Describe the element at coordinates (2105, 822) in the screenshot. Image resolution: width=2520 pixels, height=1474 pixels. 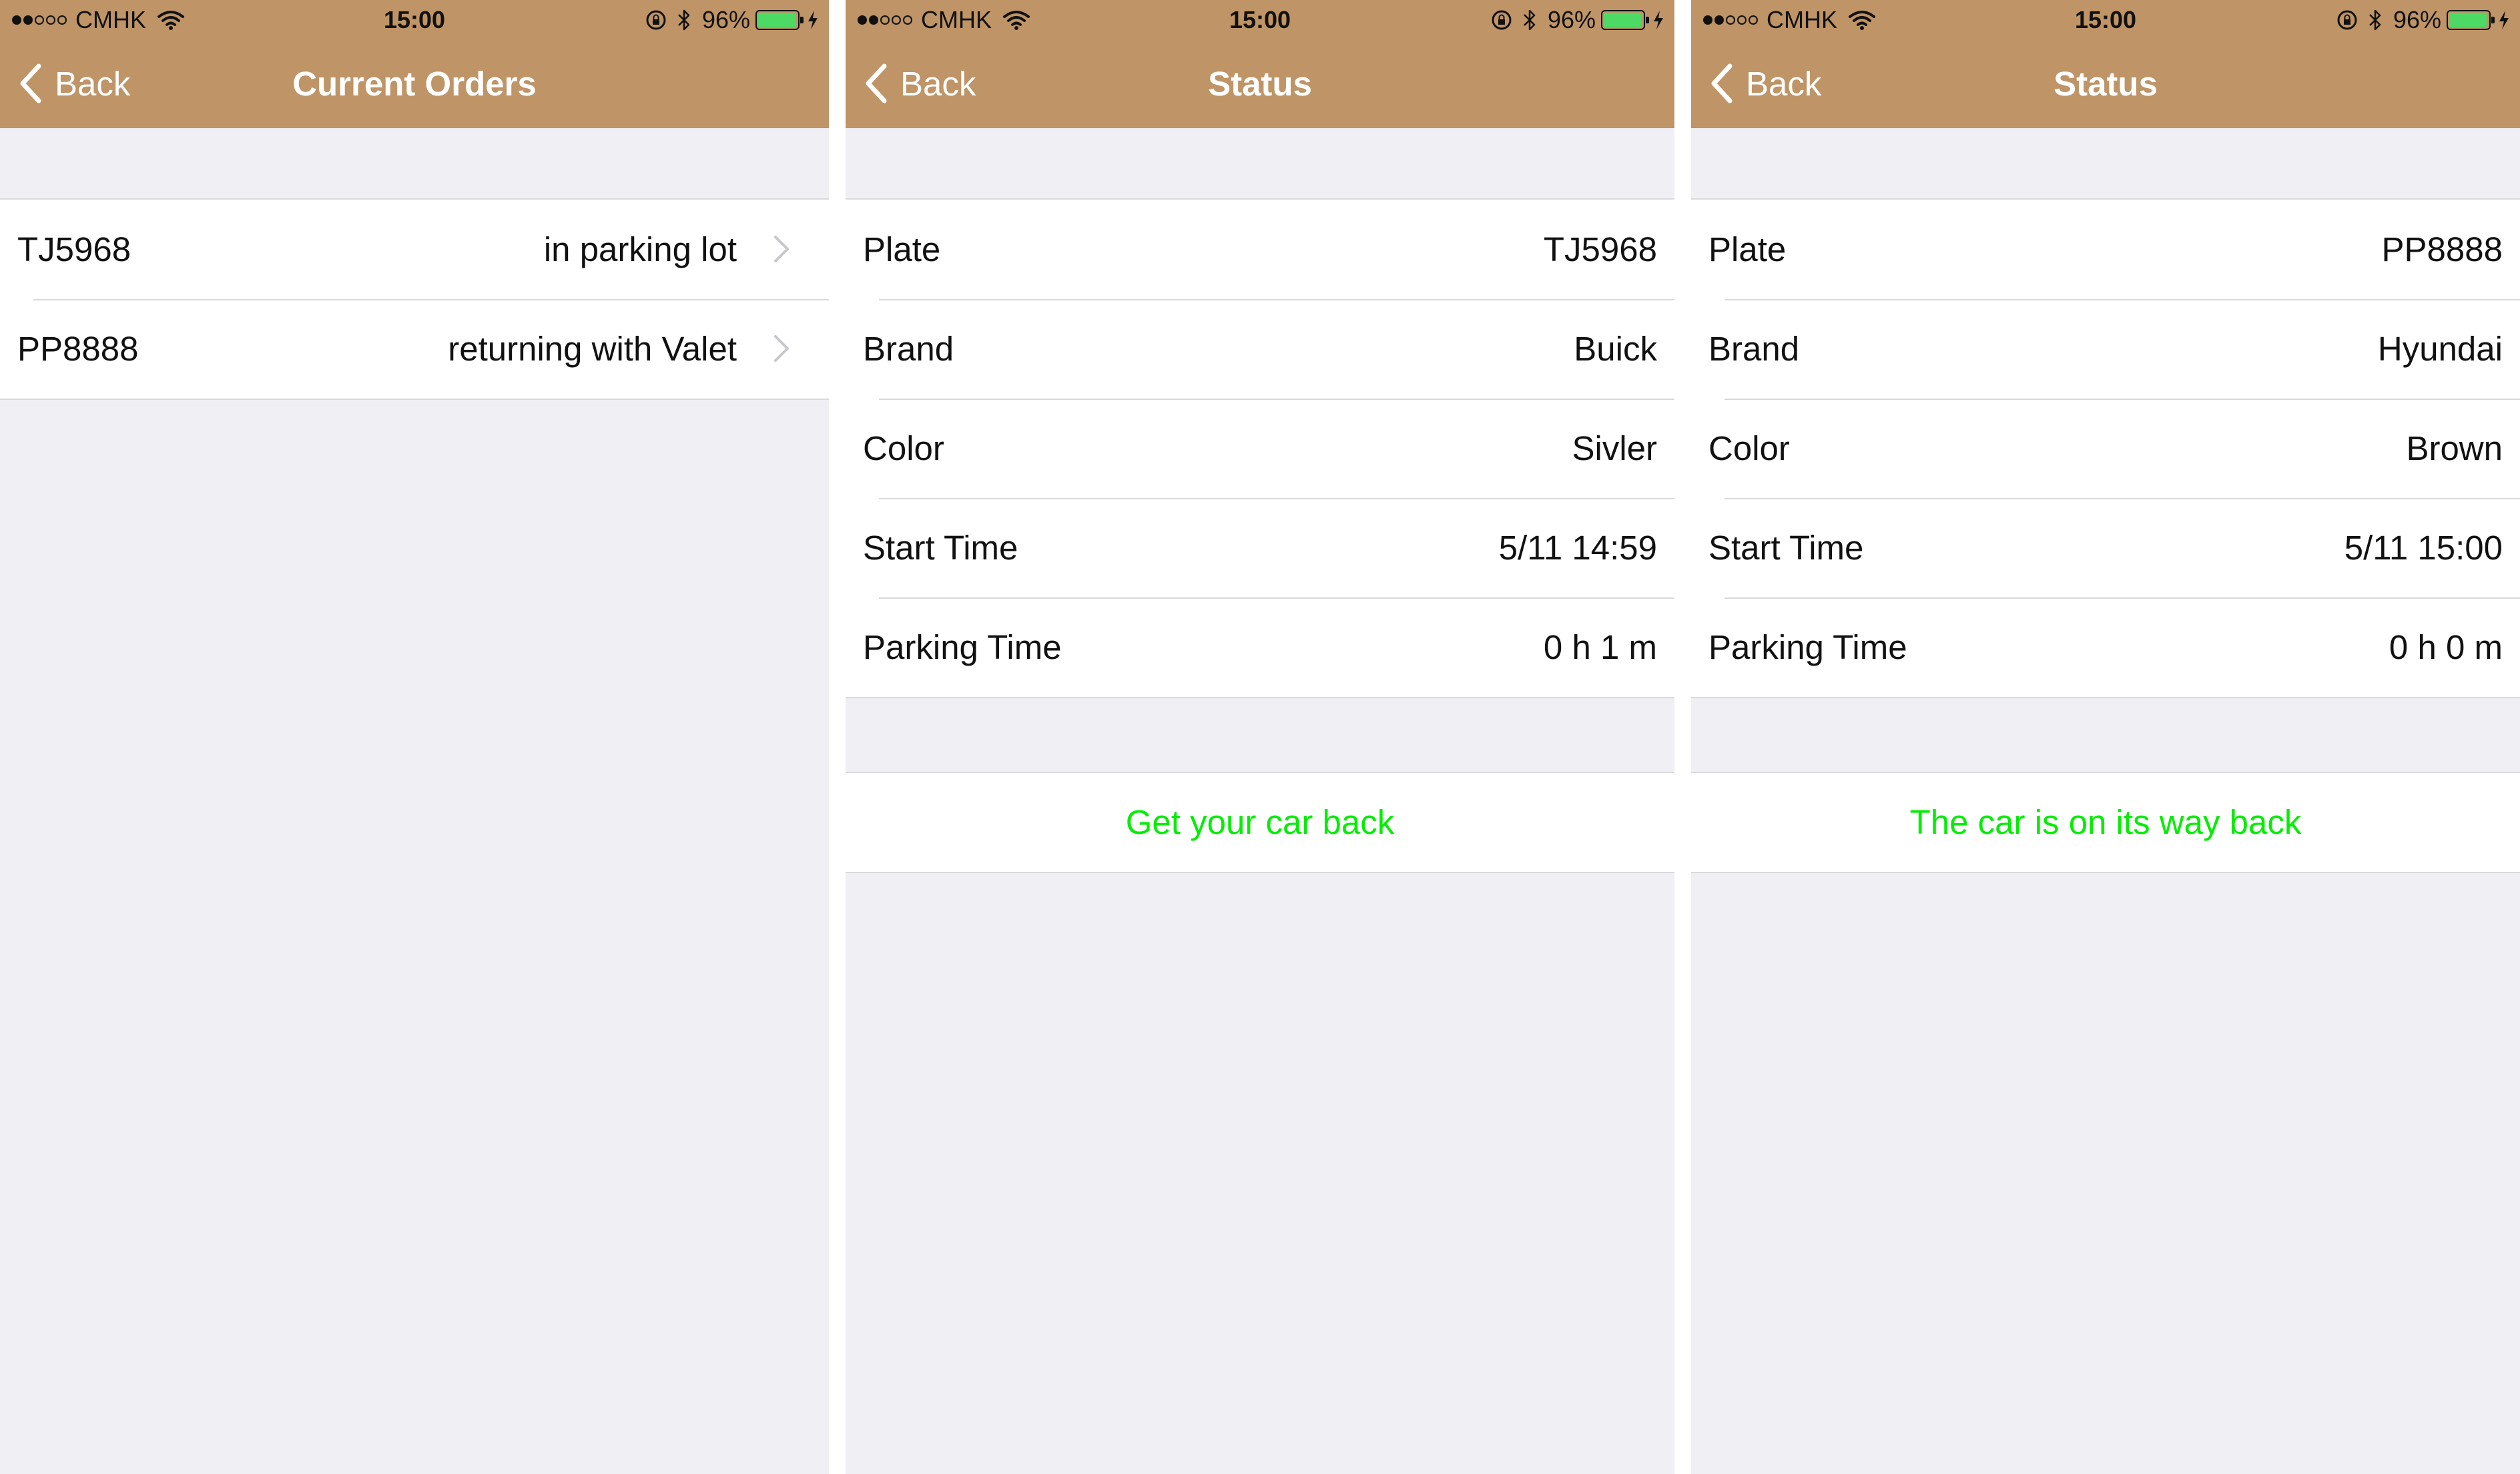
I see `car-returning-button: The car is on its way back` at that location.